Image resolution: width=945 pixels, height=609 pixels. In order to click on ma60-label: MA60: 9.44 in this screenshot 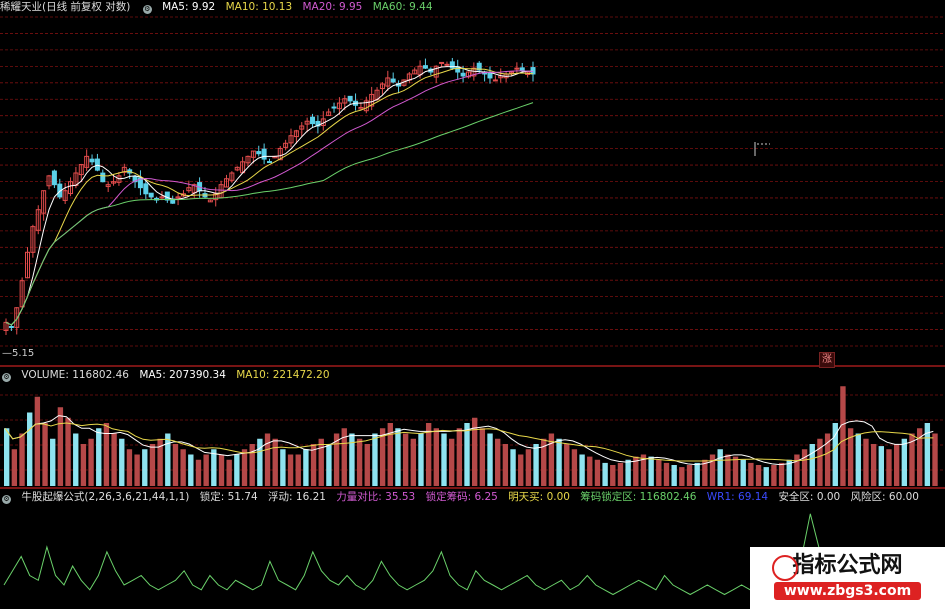, I will do `click(402, 7)`.